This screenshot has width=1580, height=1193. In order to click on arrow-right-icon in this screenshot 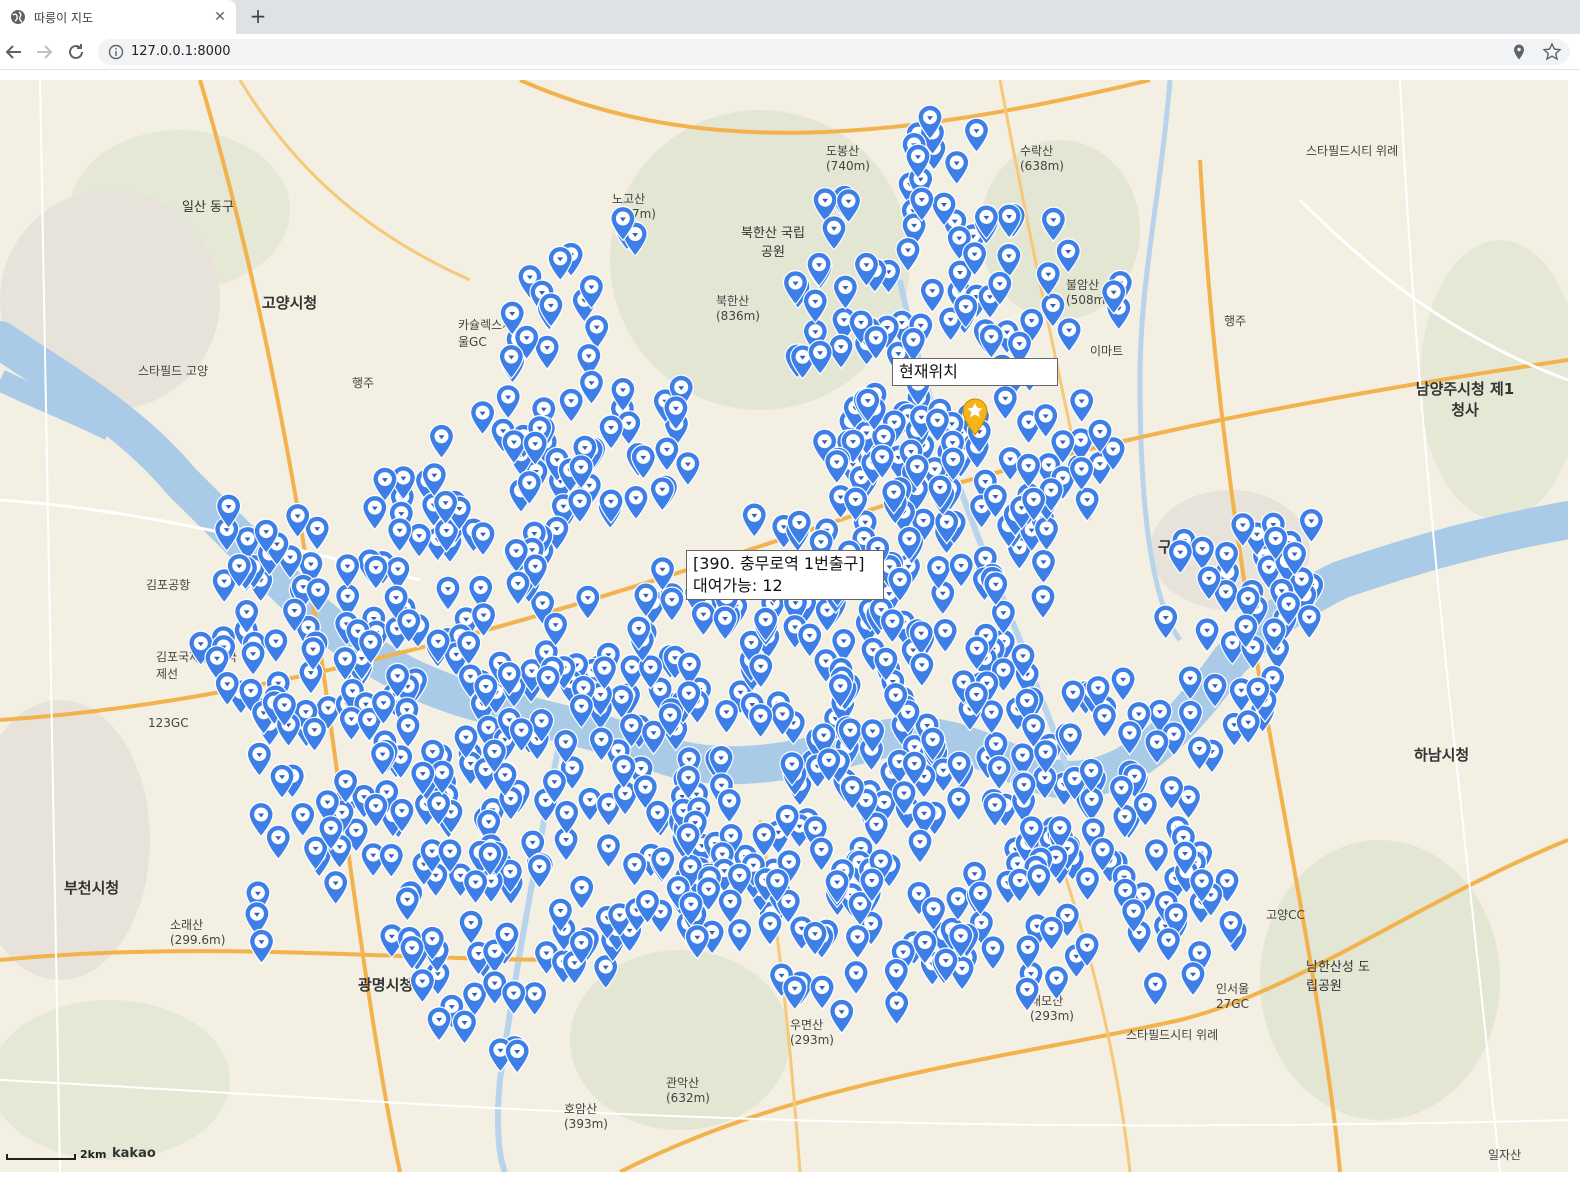, I will do `click(44, 52)`.